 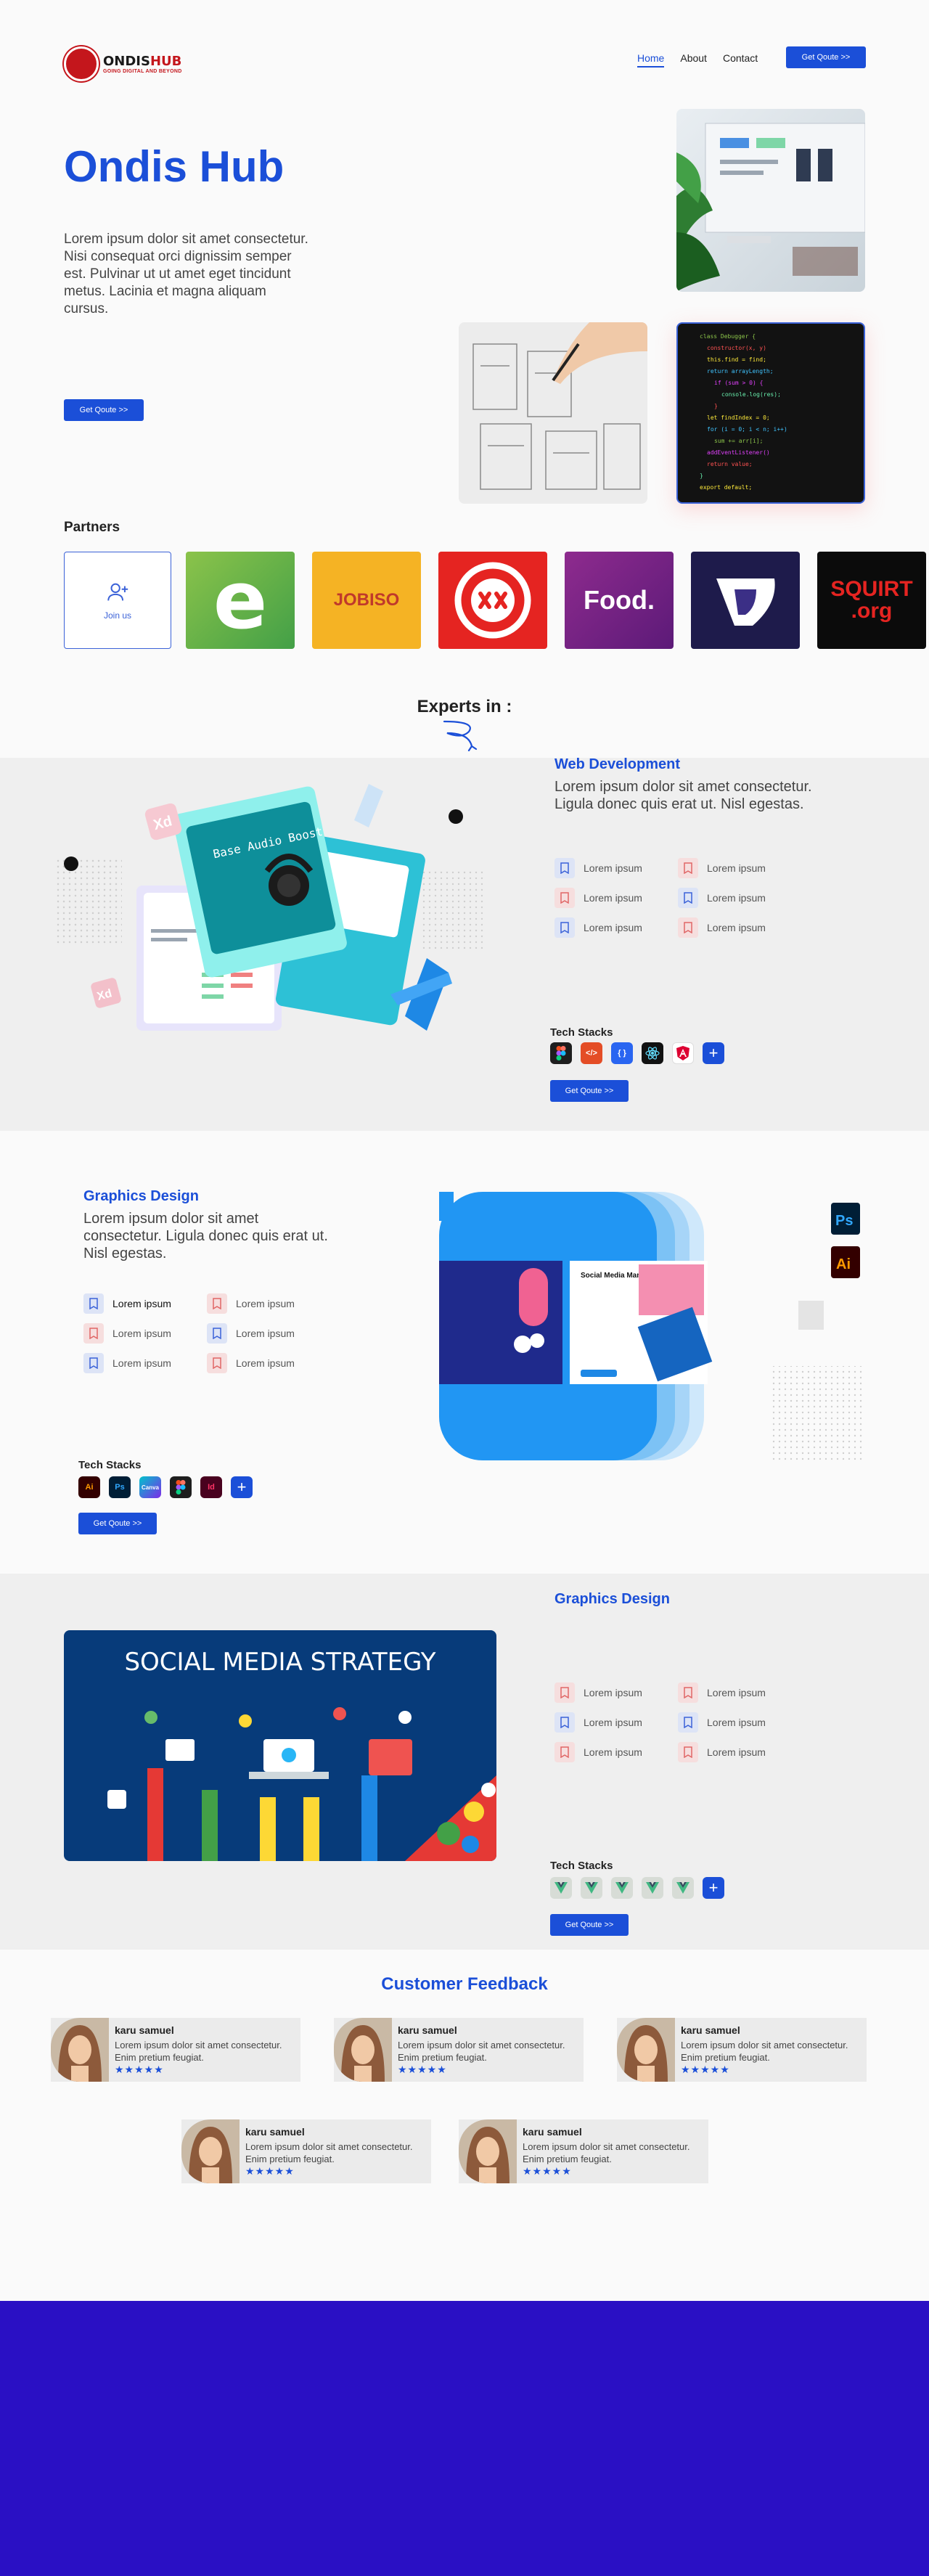 What do you see at coordinates (739, 383) in the screenshot?
I see `svg-text: if (sum > 0) {` at bounding box center [739, 383].